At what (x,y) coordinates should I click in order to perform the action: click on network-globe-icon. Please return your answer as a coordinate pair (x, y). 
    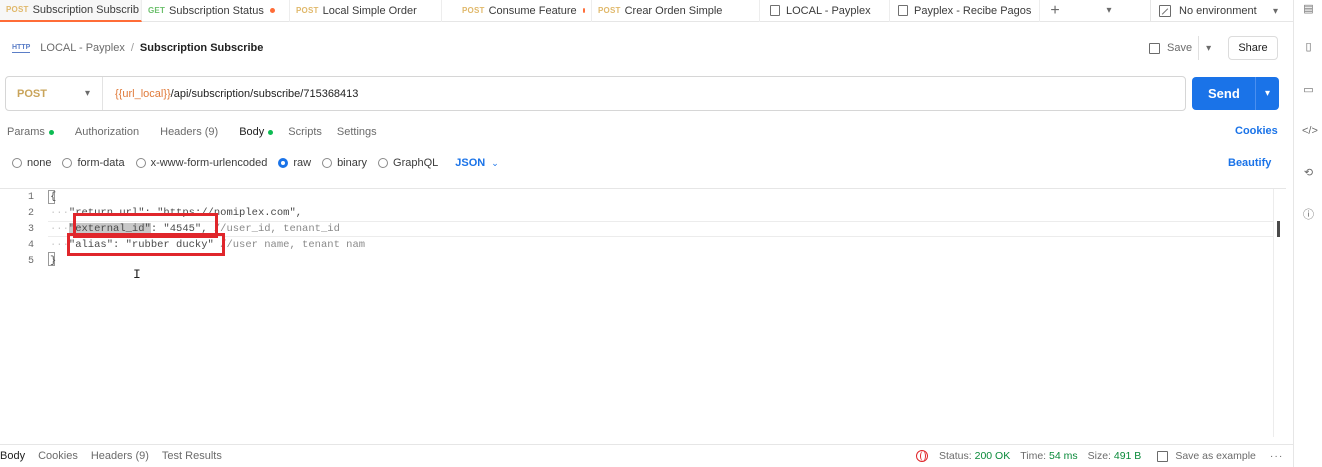
    Looking at the image, I should click on (922, 456).